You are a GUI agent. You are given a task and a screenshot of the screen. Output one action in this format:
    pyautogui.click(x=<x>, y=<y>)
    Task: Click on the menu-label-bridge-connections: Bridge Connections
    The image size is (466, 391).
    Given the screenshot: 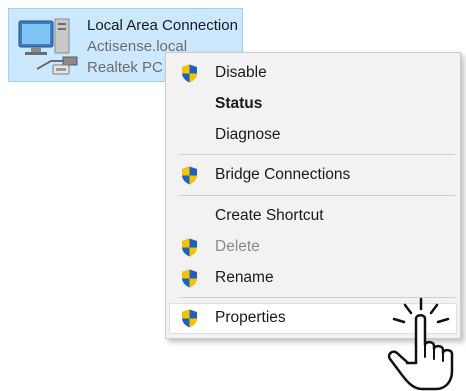 What is the action you would take?
    pyautogui.click(x=283, y=174)
    